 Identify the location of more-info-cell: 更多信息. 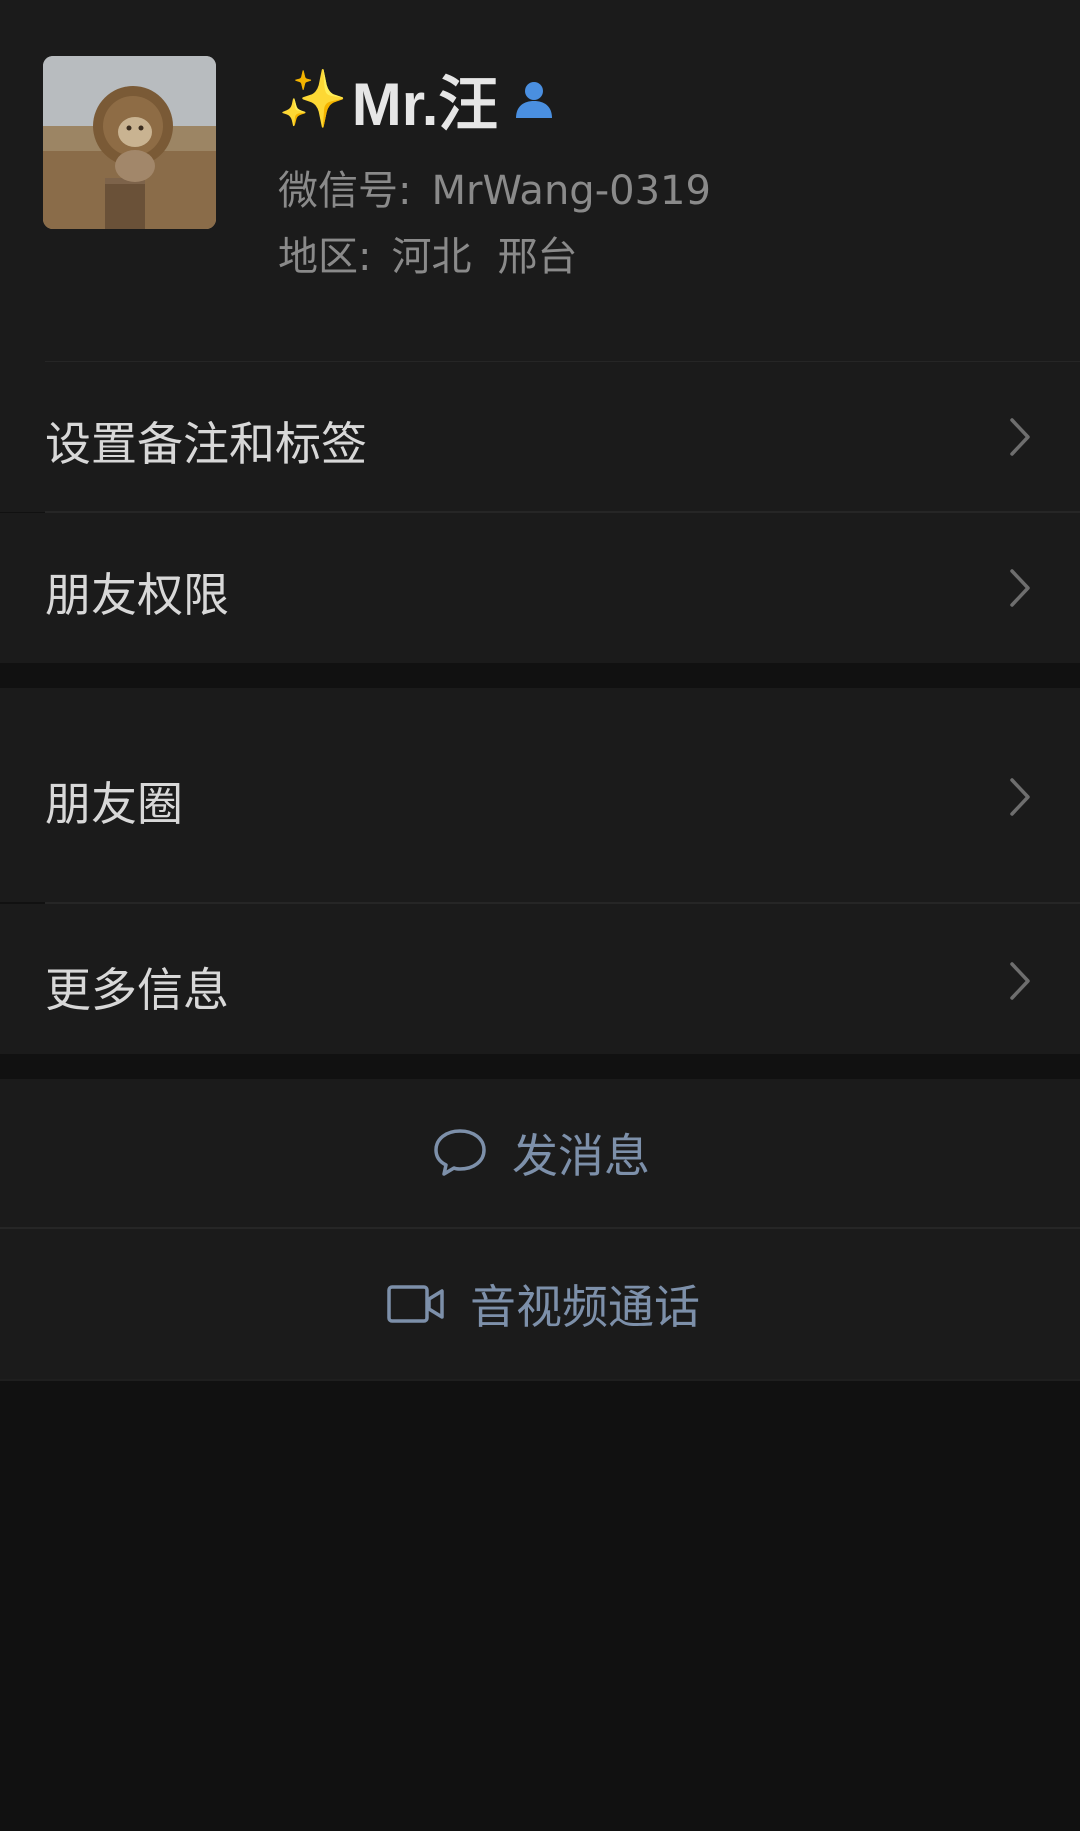
(540, 979).